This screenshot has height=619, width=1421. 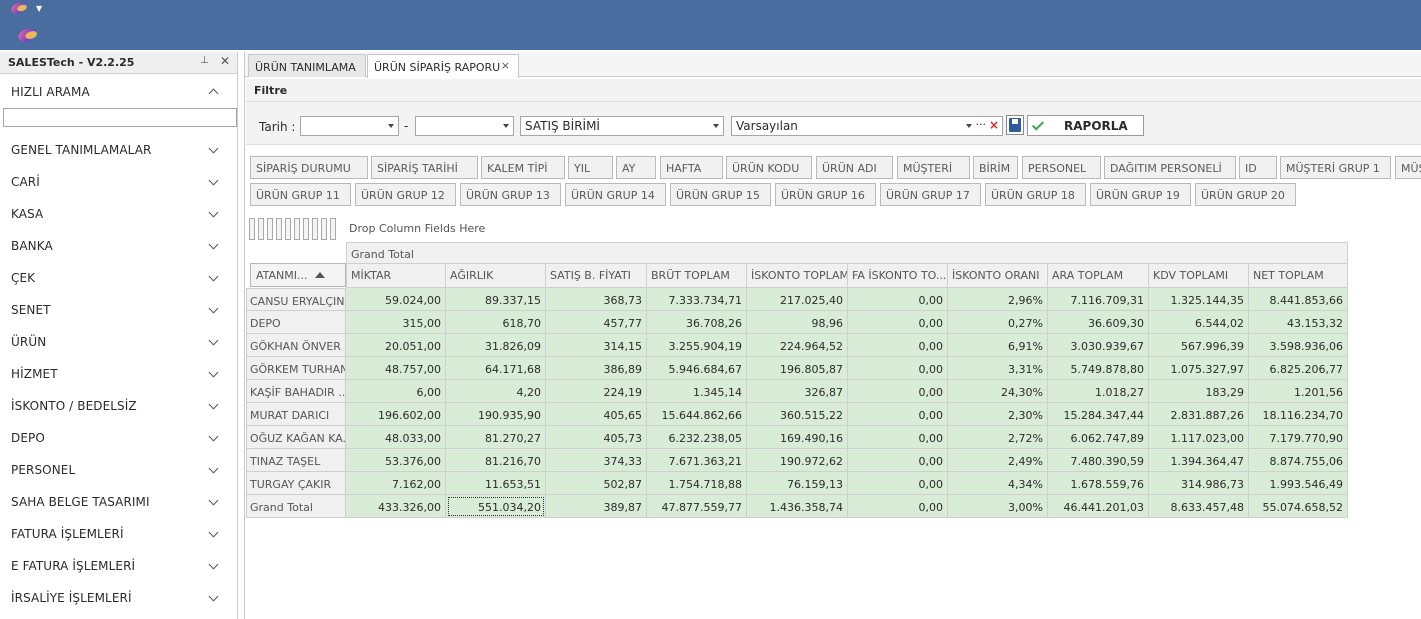 I want to click on sidebar-item-genel-tanimlamalar: GENEL TANIMLAMALAR, so click(x=118, y=149).